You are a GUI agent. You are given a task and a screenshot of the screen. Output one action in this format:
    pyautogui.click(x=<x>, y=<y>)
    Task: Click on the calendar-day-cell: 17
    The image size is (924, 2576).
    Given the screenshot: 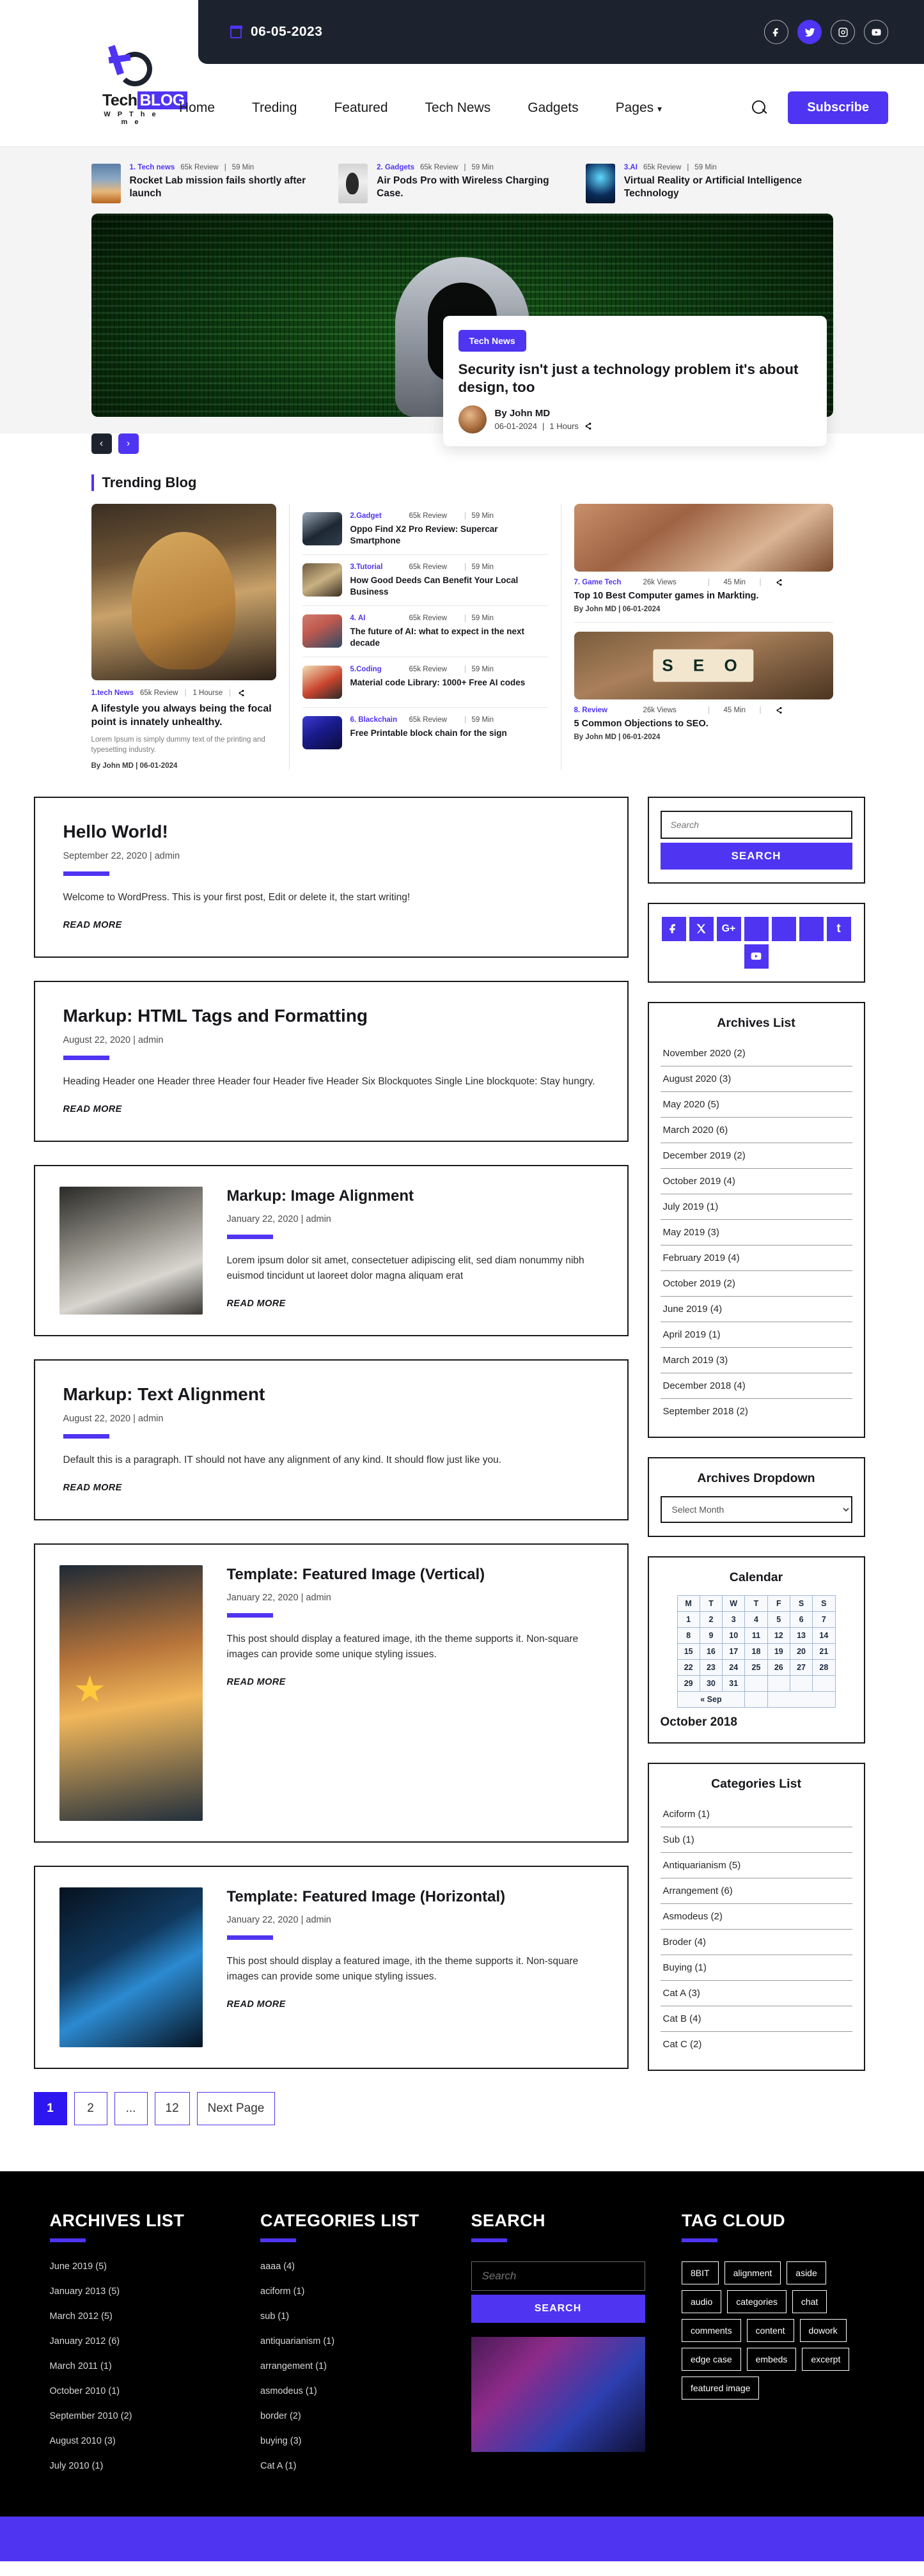 What is the action you would take?
    pyautogui.click(x=734, y=1651)
    